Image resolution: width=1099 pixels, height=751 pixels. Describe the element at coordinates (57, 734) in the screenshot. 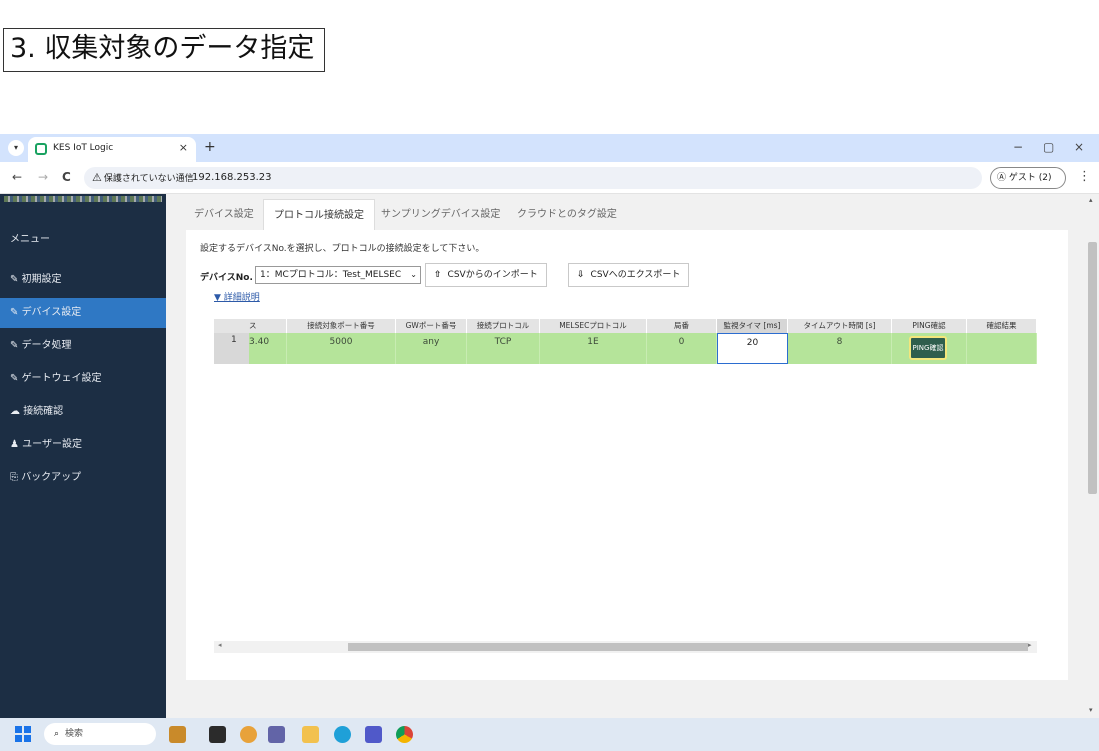

I see `magnifier-icon: ⌕` at that location.